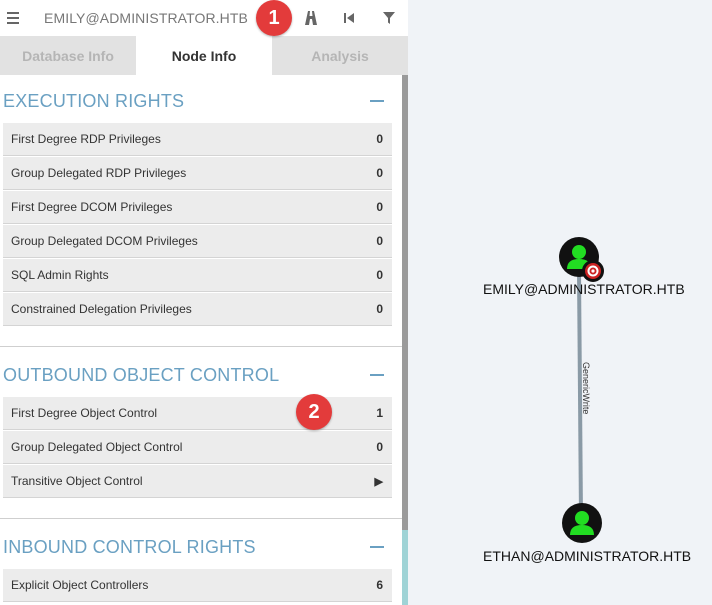 The width and height of the screenshot is (712, 605). I want to click on user-icon, so click(582, 523).